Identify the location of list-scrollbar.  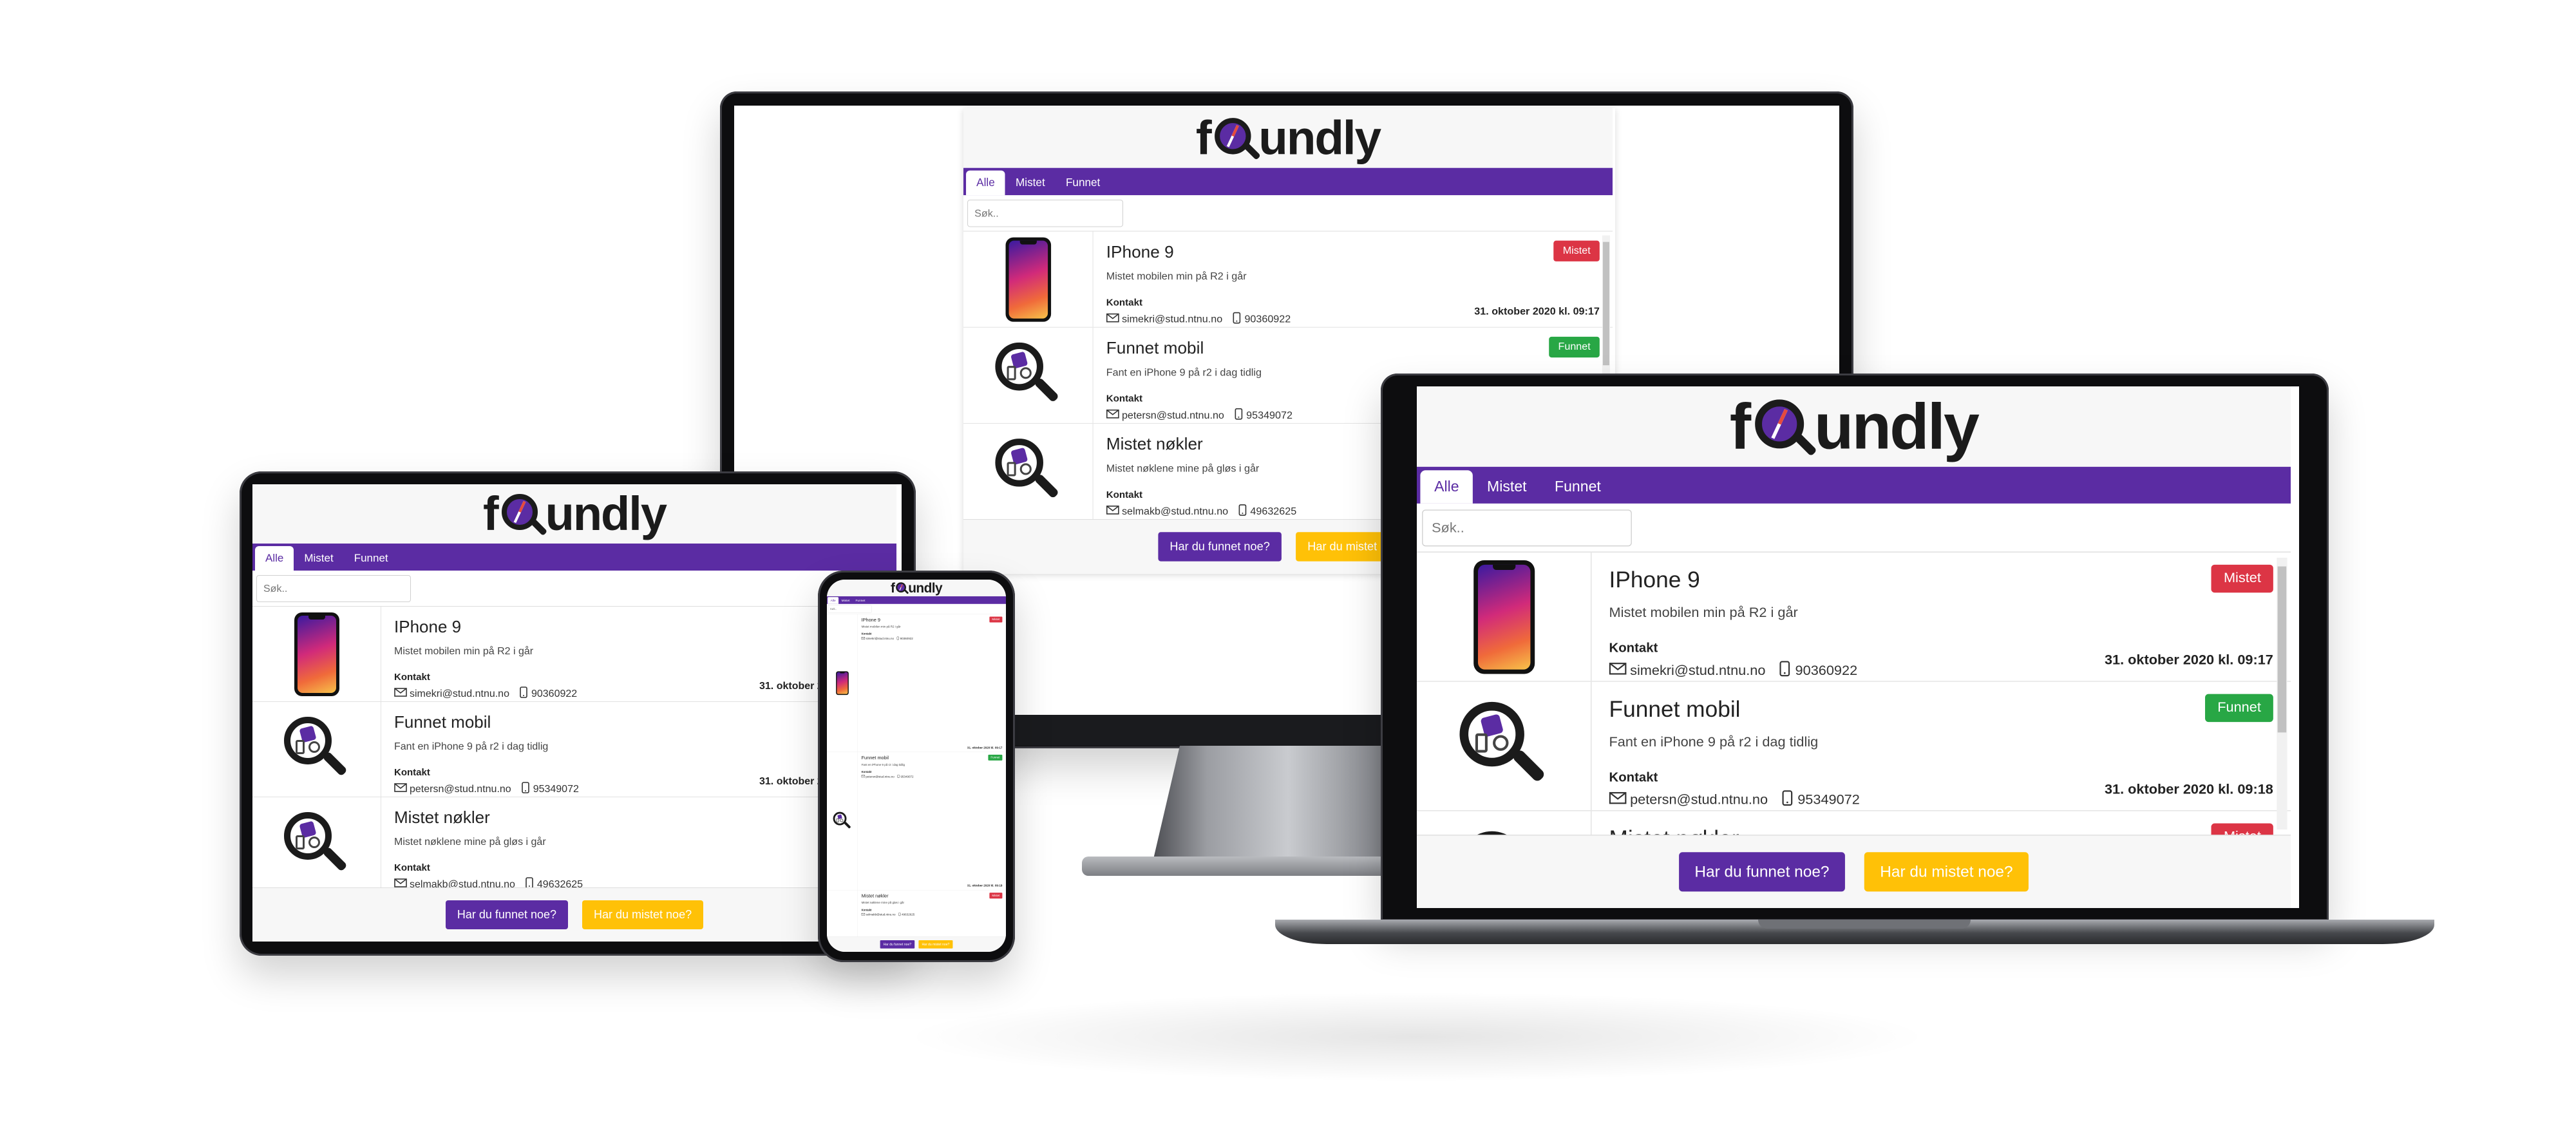
(2282, 693).